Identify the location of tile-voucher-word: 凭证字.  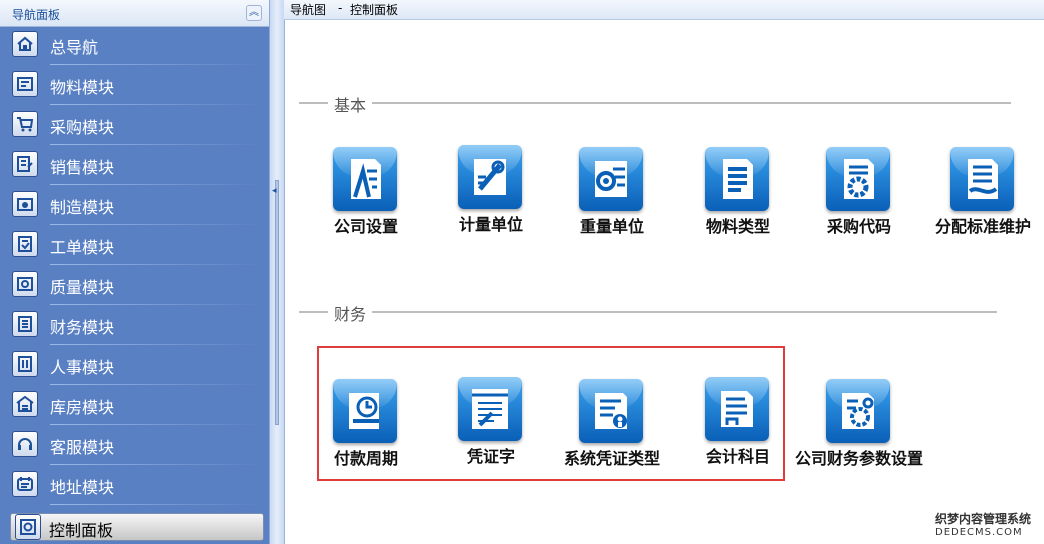
(491, 427).